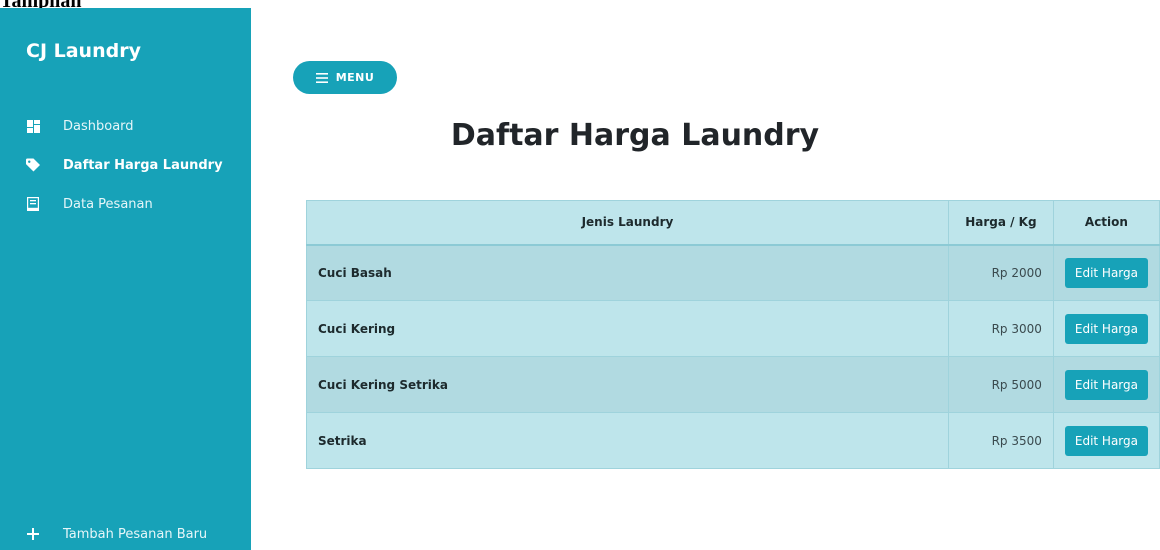  I want to click on cell-jenis: Cuci Kering Setrika, so click(627, 384).